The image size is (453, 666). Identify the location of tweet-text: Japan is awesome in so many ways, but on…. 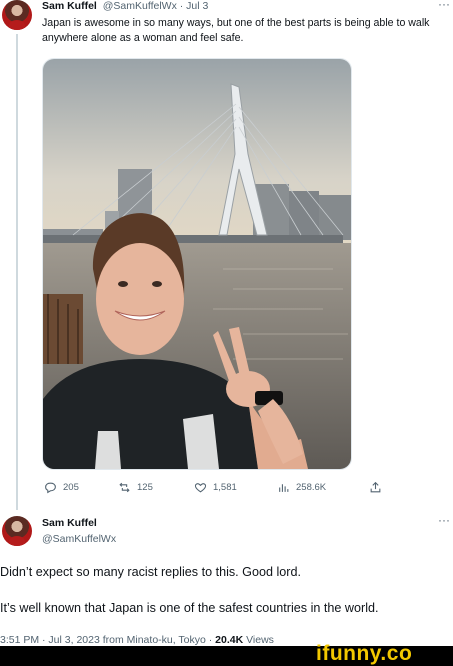
(236, 30).